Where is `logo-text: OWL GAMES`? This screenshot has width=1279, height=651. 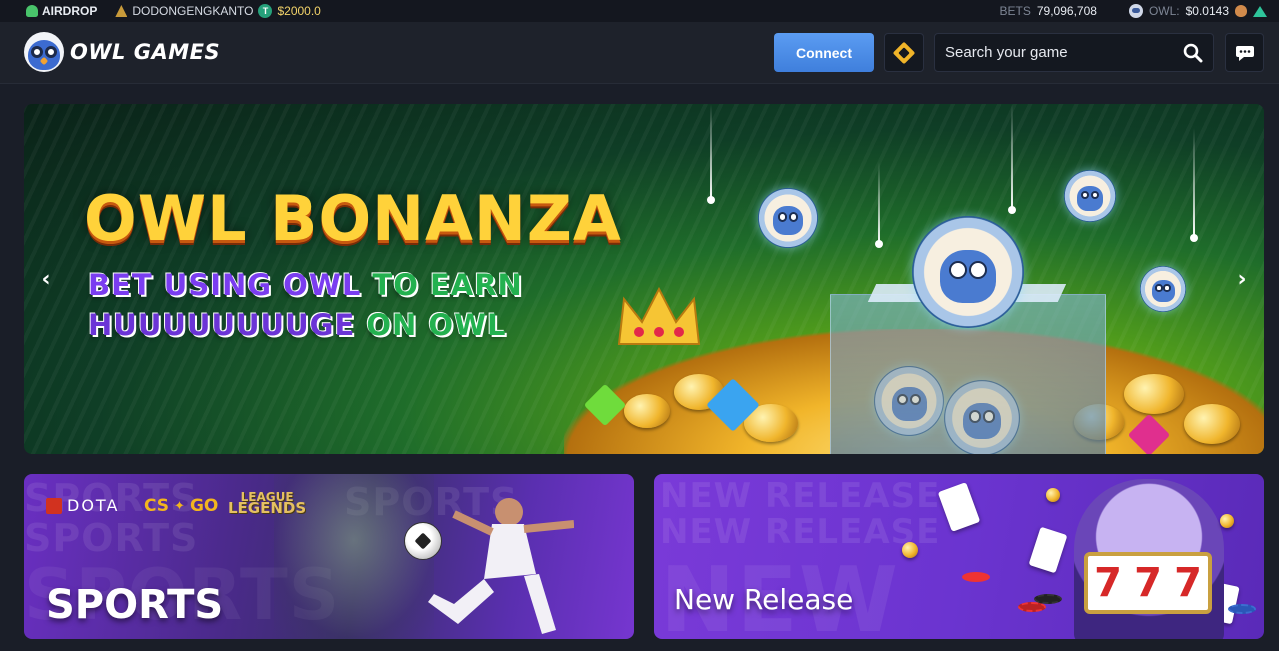
logo-text: OWL GAMES is located at coordinates (145, 52).